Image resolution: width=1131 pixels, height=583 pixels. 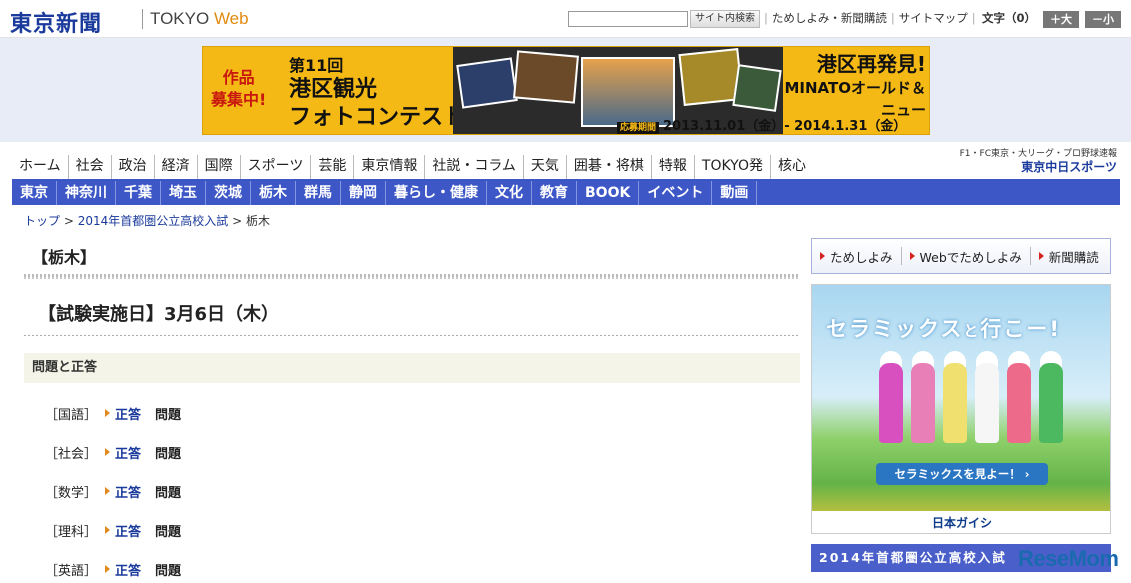 I want to click on header-links: | ためしよみ・新聞購読 | サイトマップ |, so click(x=870, y=18).